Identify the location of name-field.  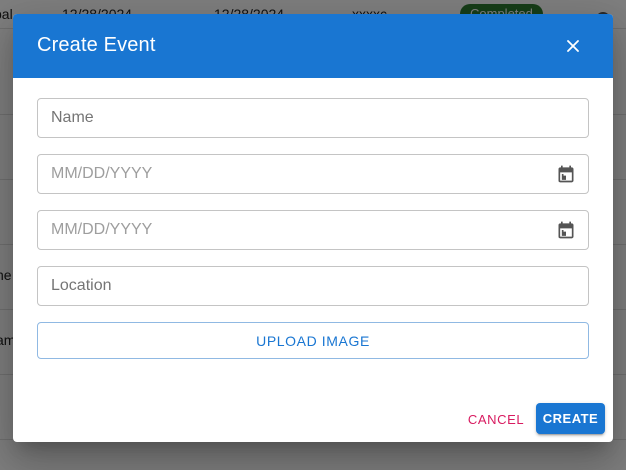
(313, 118).